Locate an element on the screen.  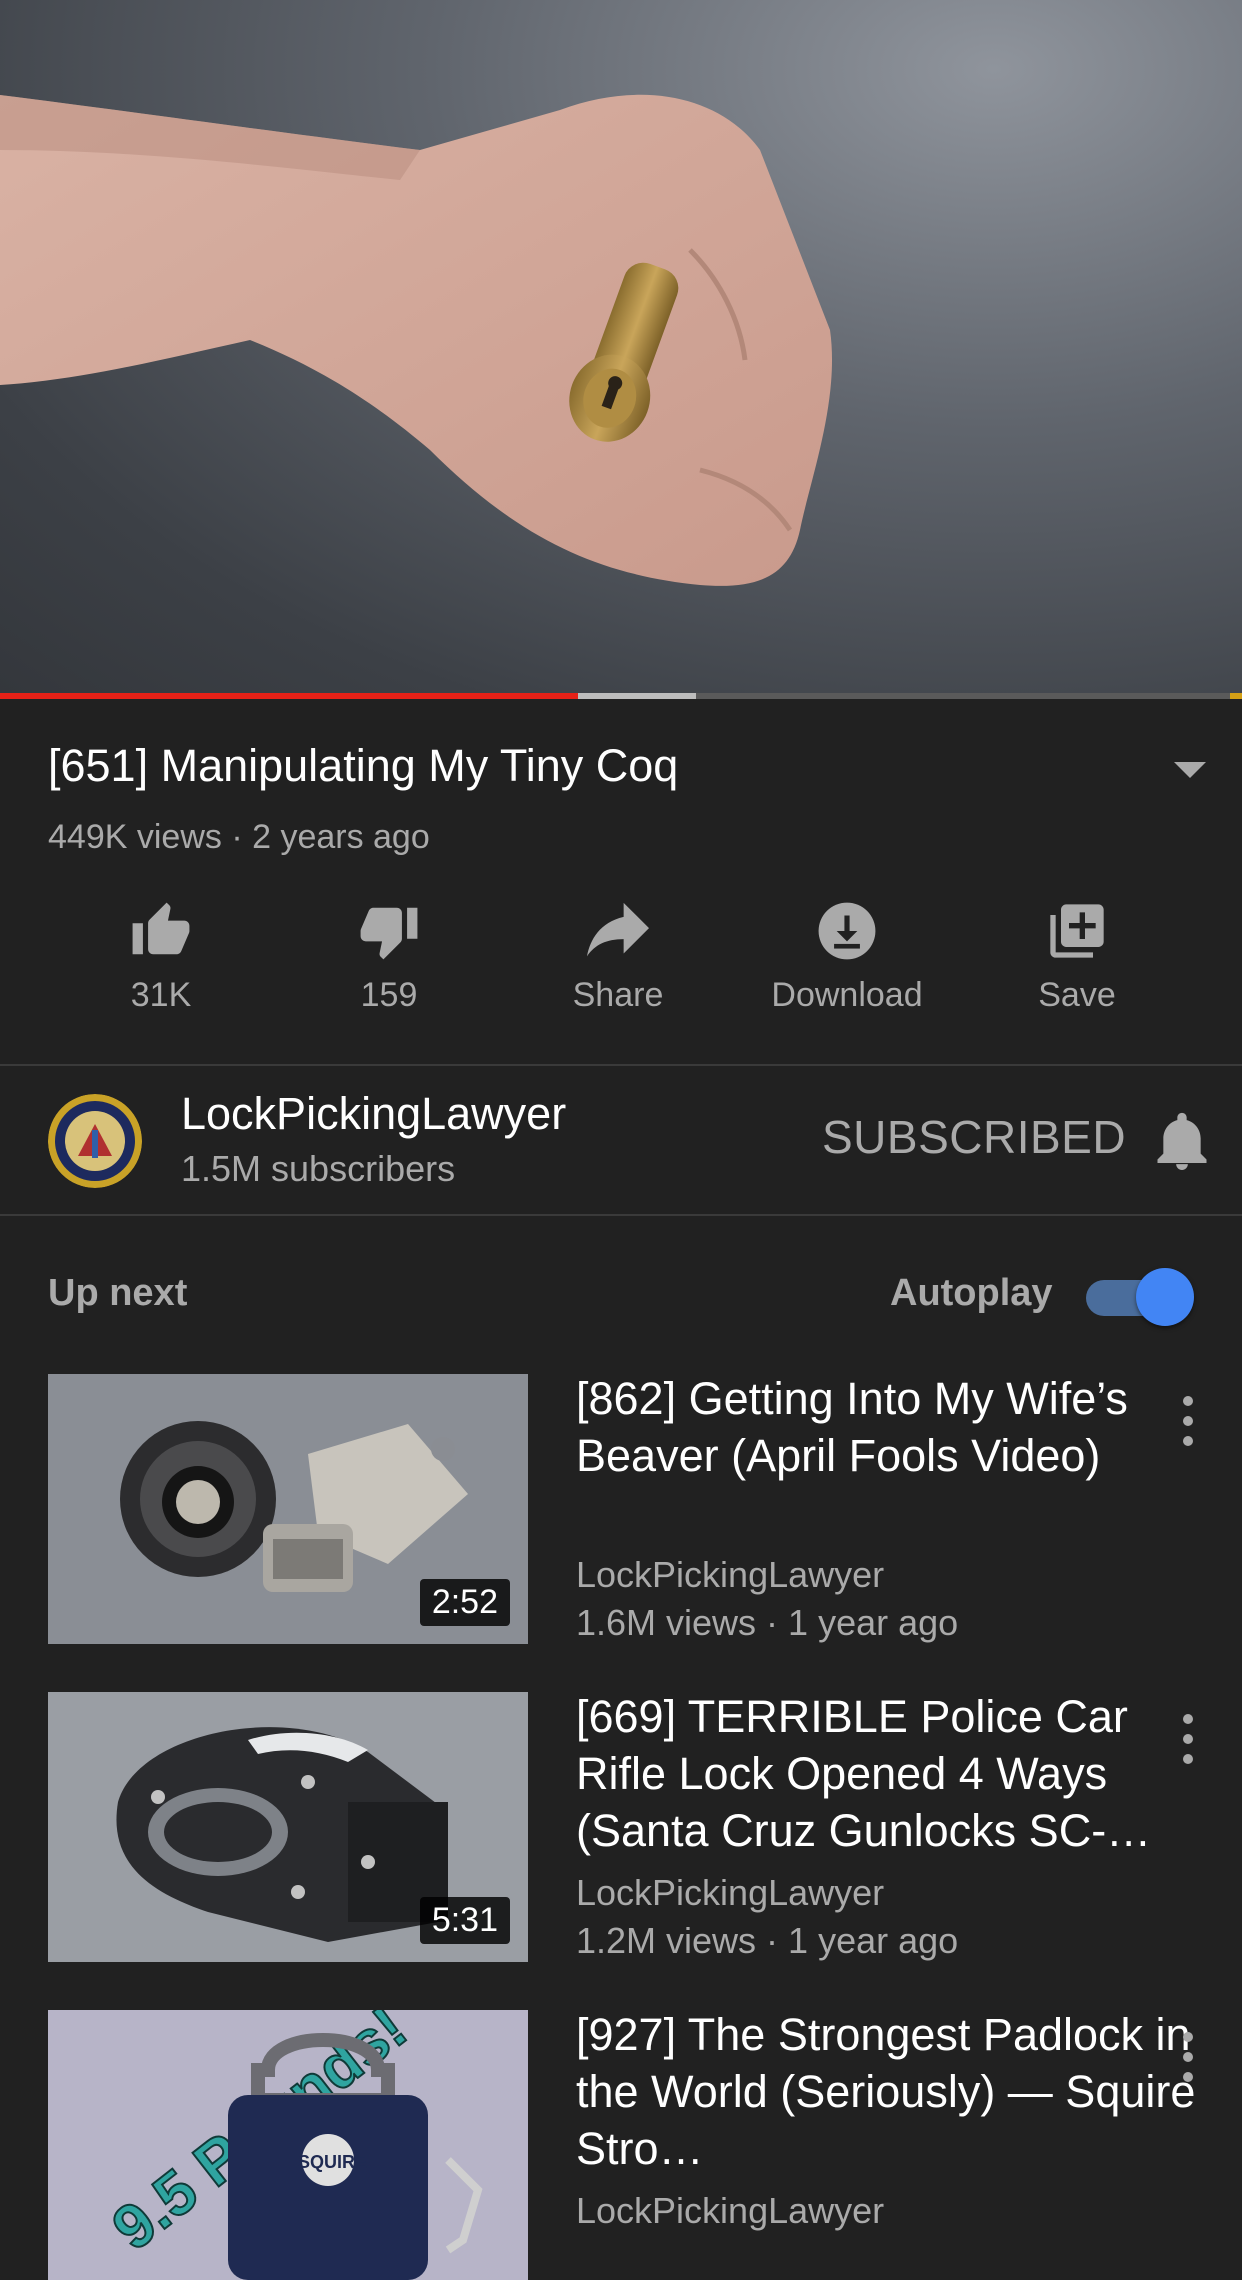
add-to-playlist-icon is located at coordinates (1077, 931).